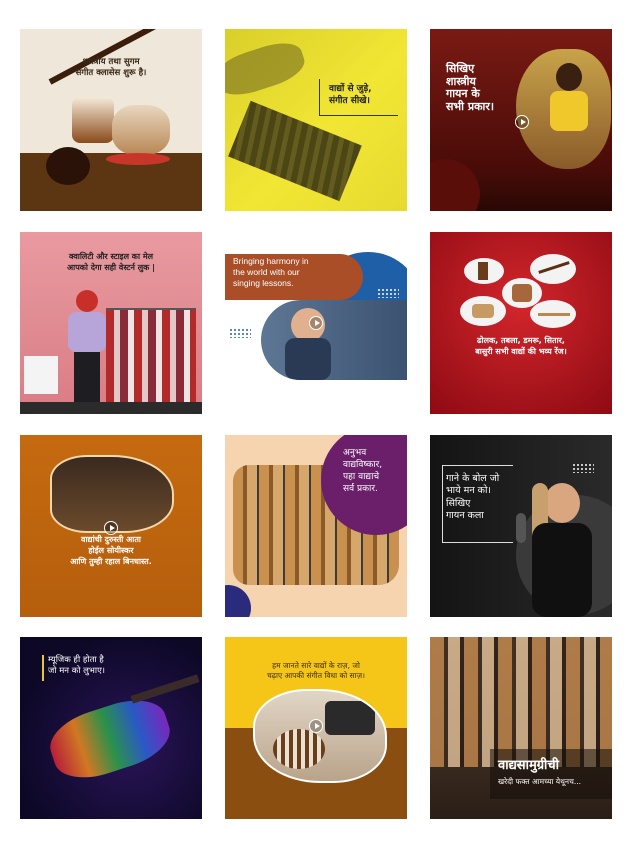 This screenshot has width=632, height=848. What do you see at coordinates (110, 739) in the screenshot?
I see `guitar-image` at bounding box center [110, 739].